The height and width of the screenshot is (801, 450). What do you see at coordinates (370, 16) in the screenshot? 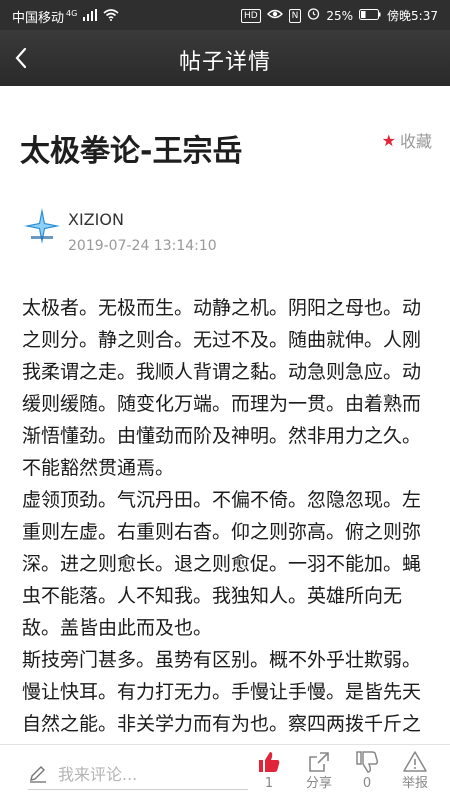
I see `battery-icon` at bounding box center [370, 16].